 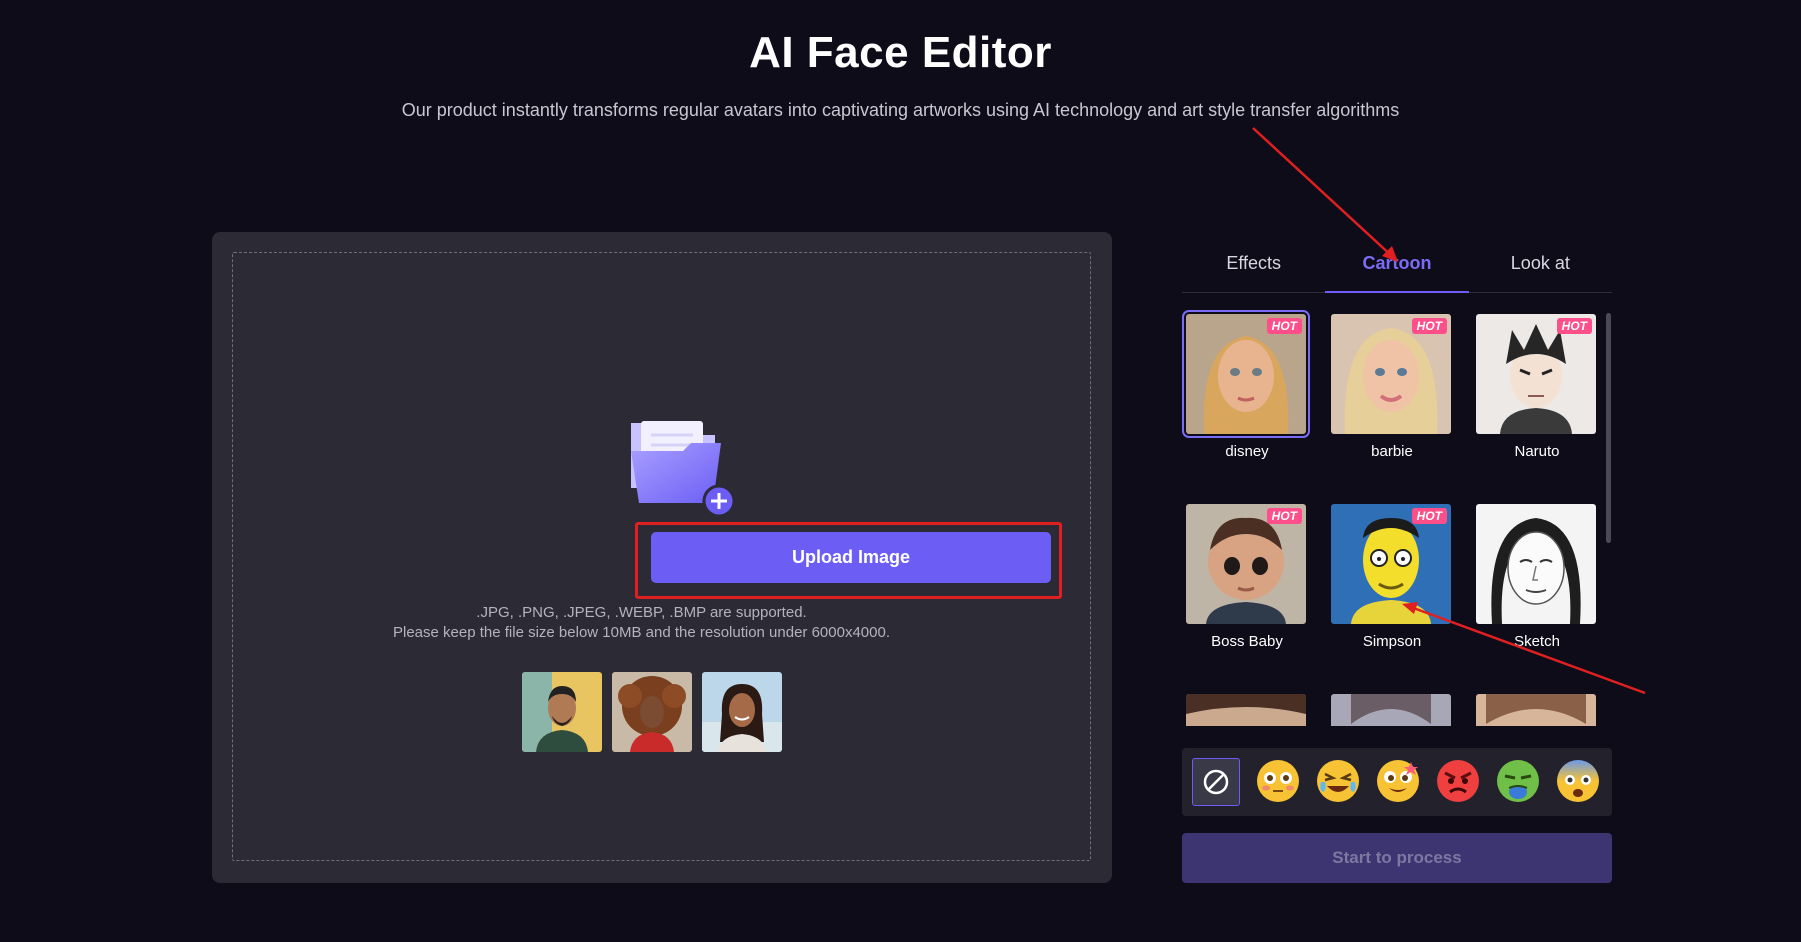 I want to click on no-expression-button, so click(x=1216, y=782).